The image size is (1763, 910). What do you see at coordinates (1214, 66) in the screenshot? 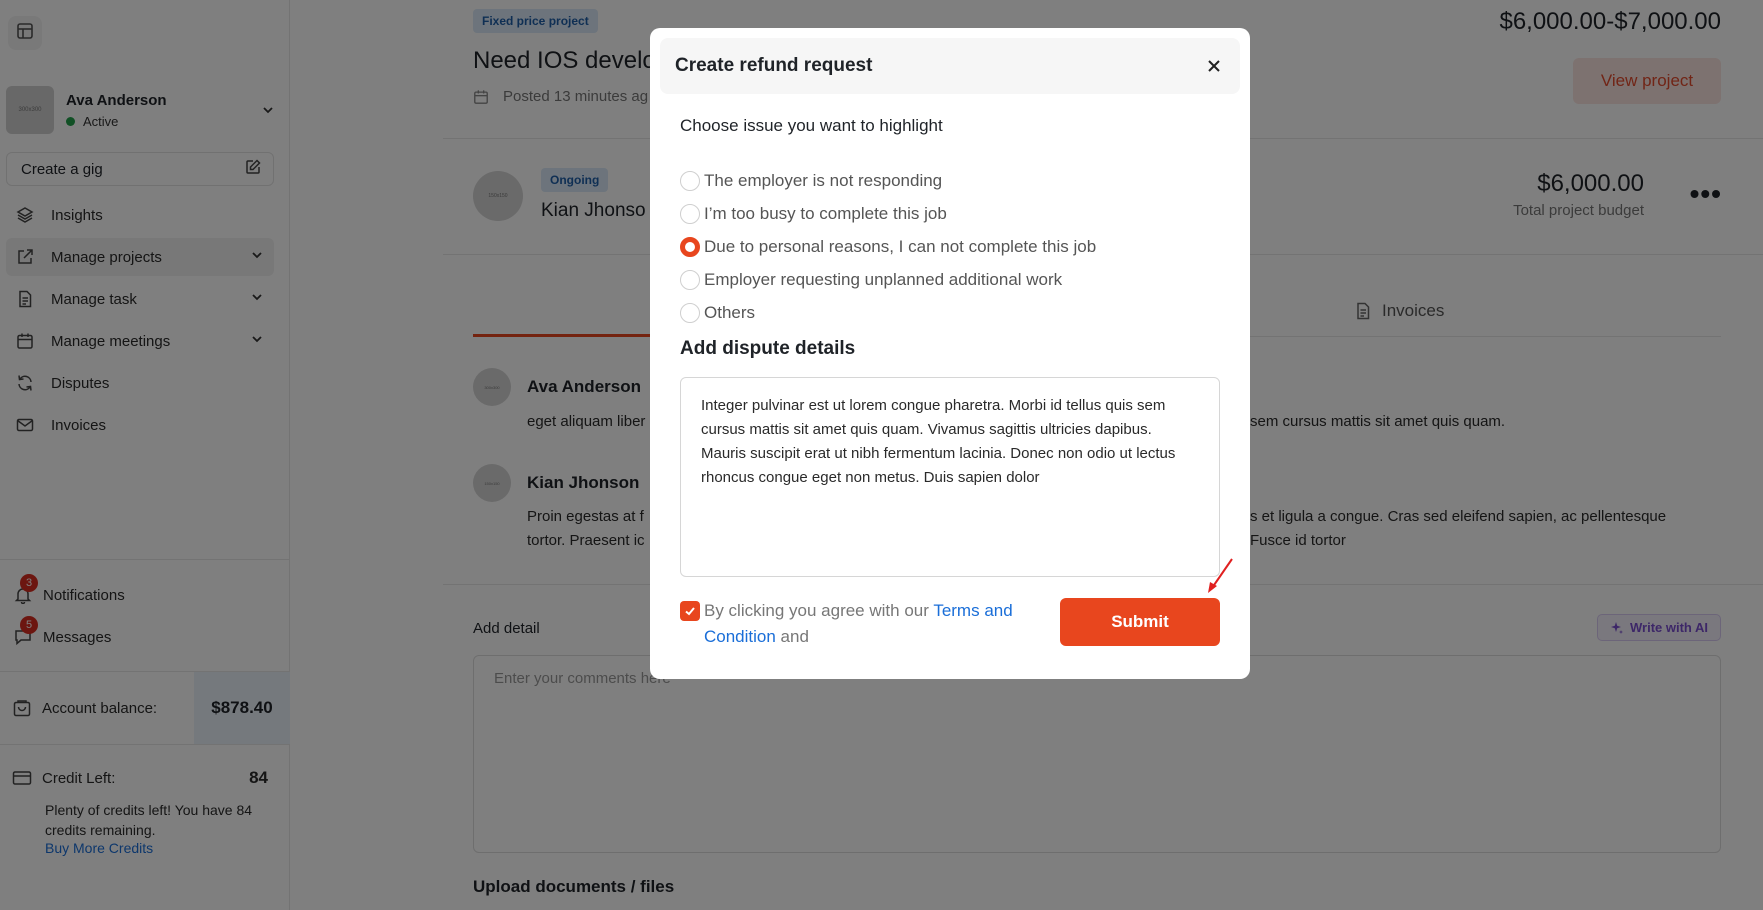
I see `close-icon` at bounding box center [1214, 66].